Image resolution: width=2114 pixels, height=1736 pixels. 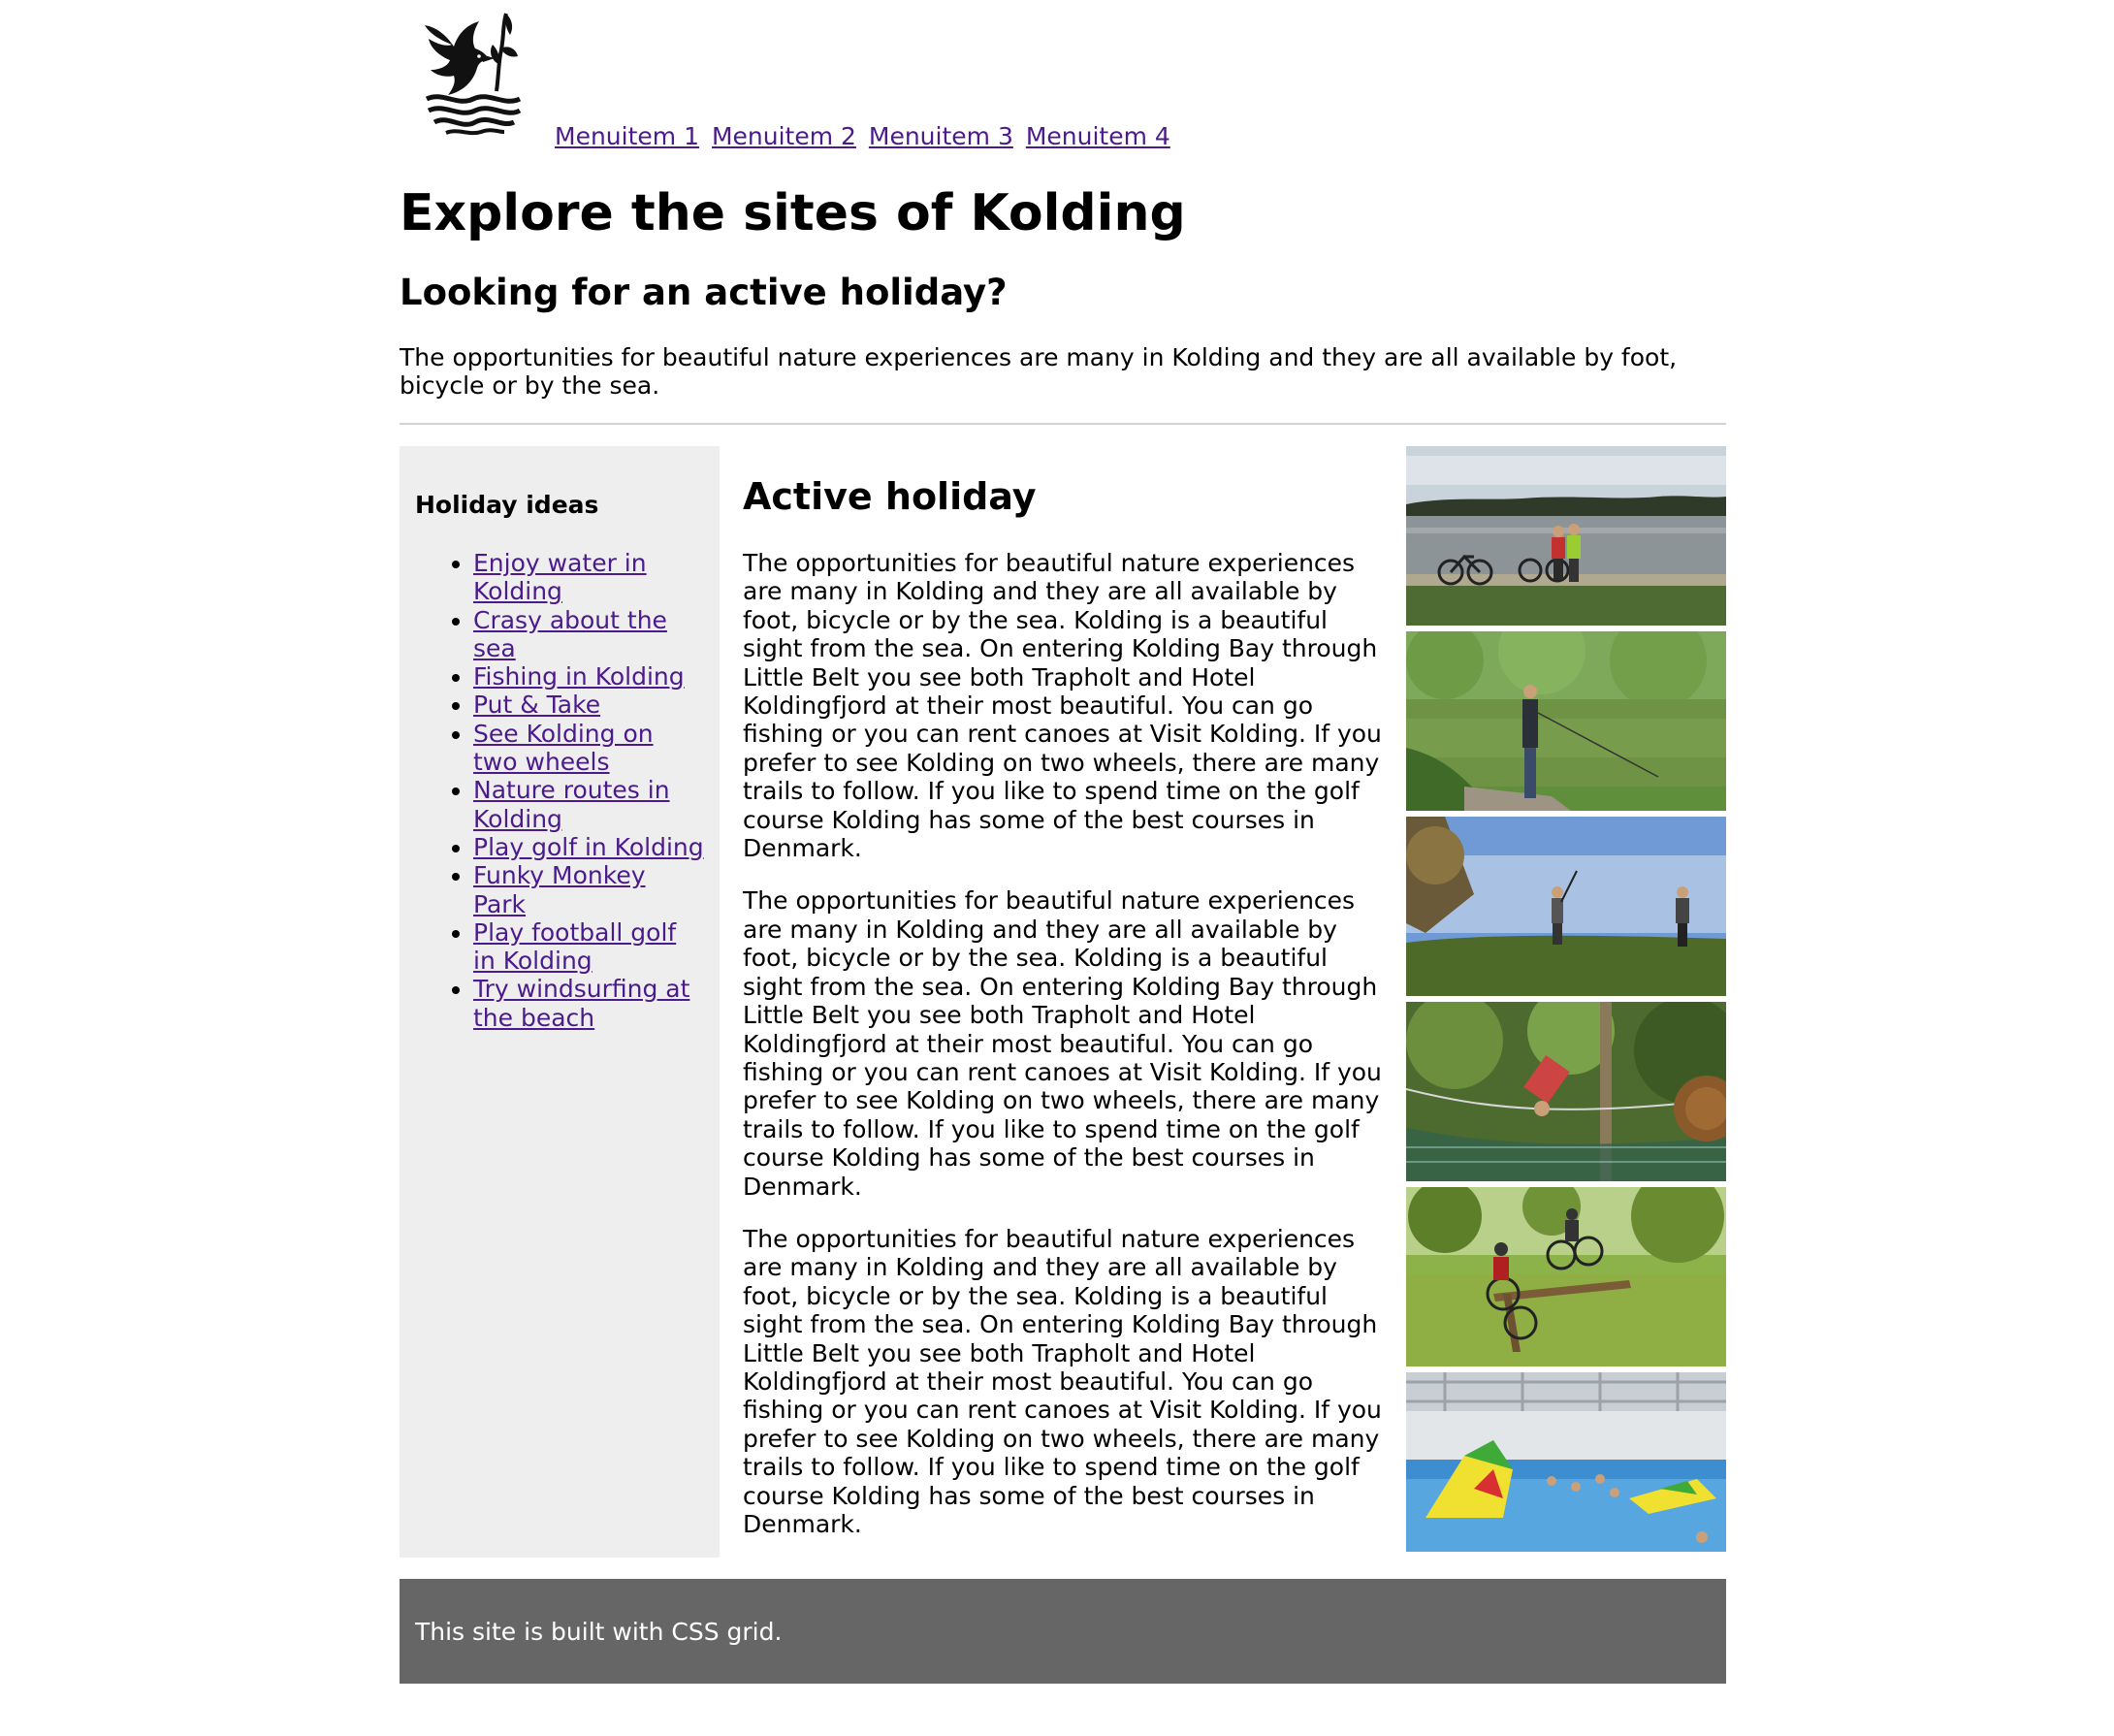 I want to click on holiday-link-put-and-take: Put & Take, so click(x=536, y=705).